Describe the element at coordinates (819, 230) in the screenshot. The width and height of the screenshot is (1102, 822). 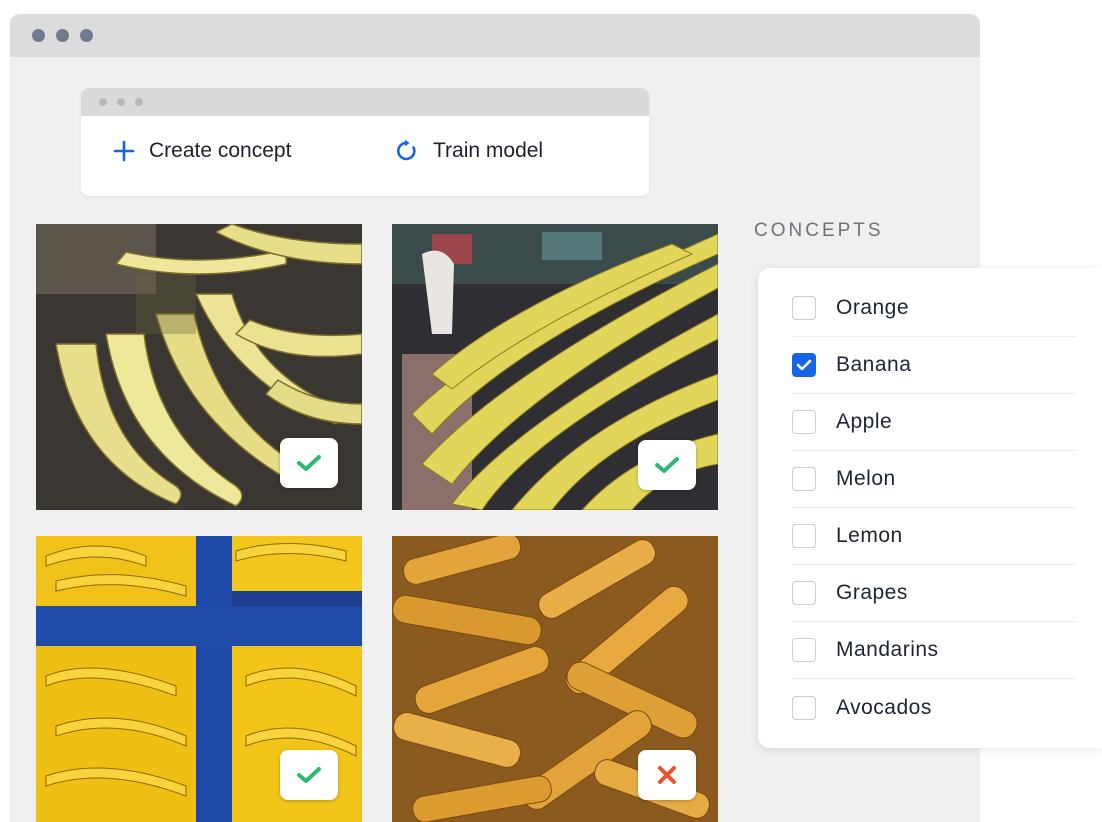
I see `concepts-heading: CONCEPTS` at that location.